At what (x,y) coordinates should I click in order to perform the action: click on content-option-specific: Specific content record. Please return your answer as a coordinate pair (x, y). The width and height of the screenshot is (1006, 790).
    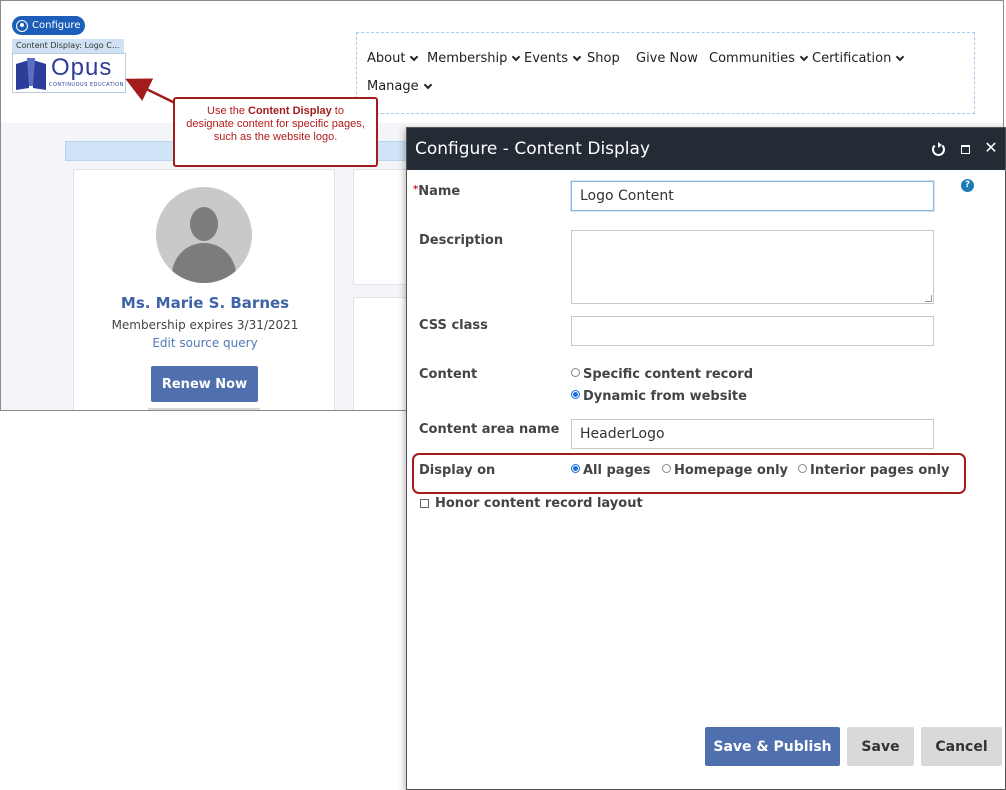
    Looking at the image, I should click on (662, 374).